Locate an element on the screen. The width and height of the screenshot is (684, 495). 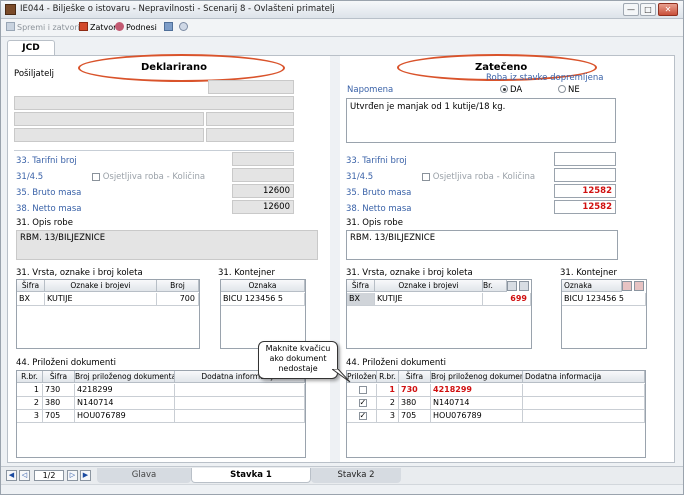
container-delete-icon is located at coordinates (639, 286).